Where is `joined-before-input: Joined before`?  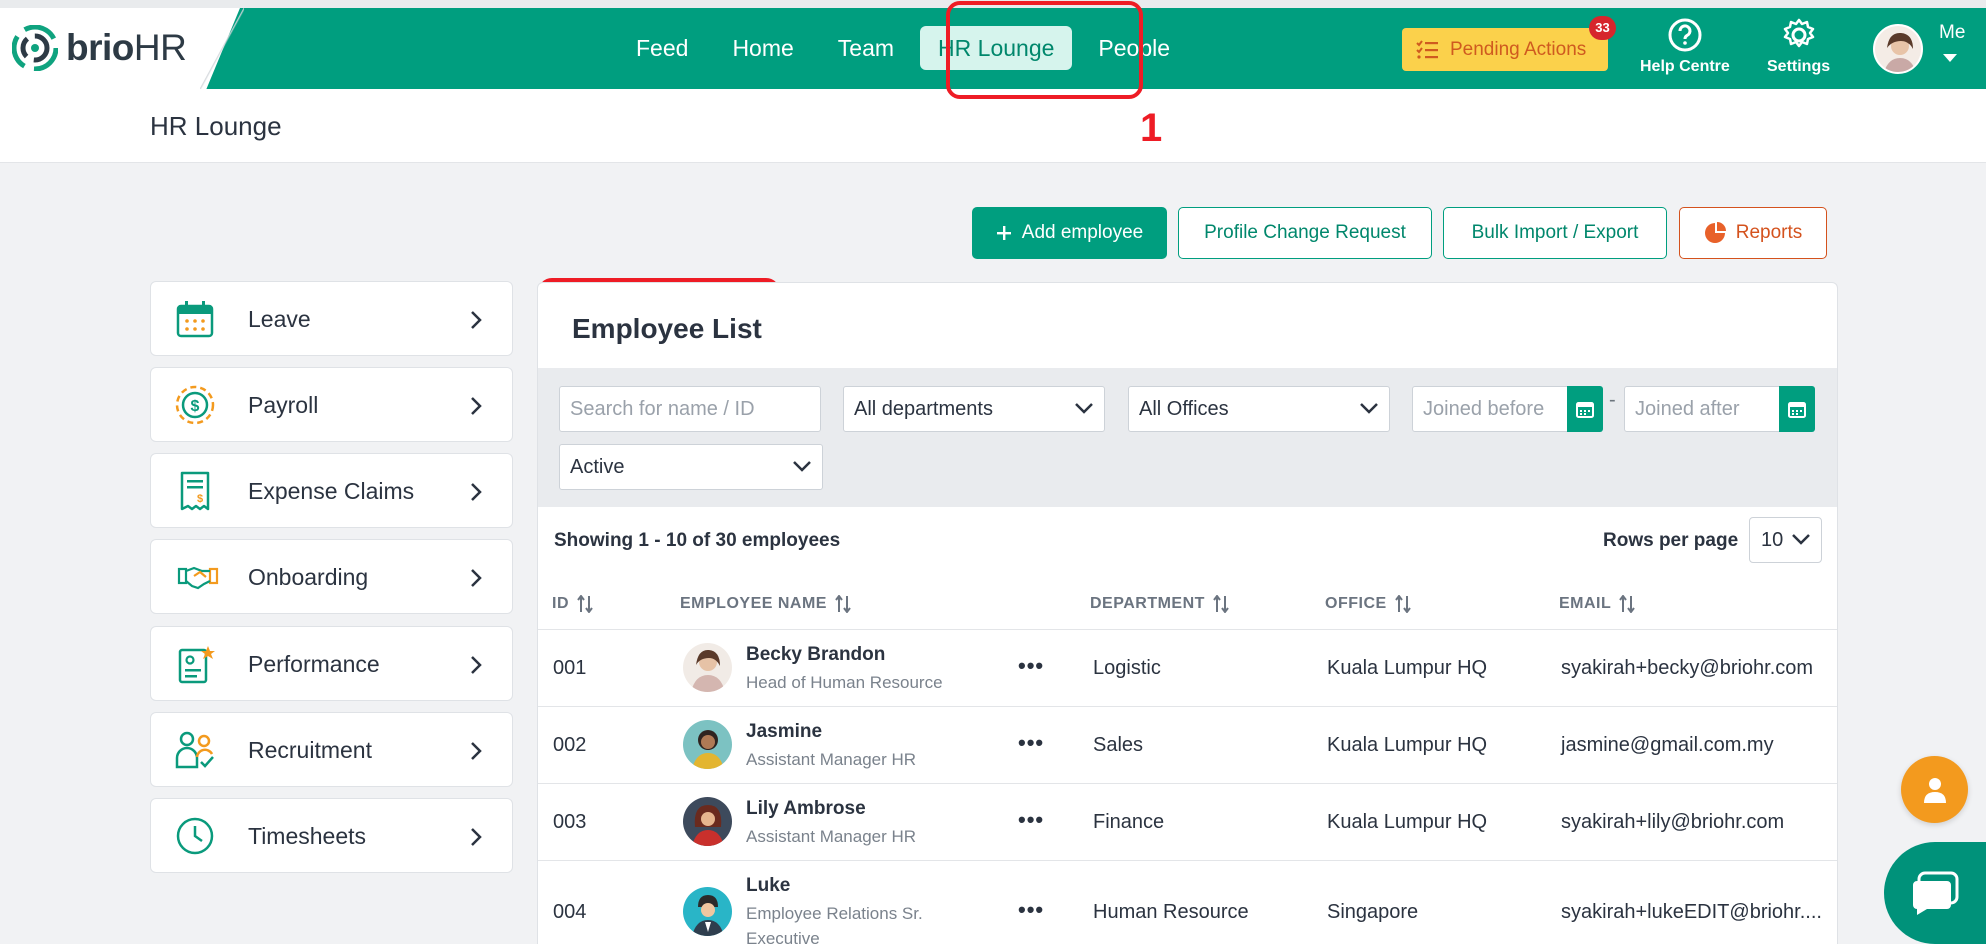 joined-before-input: Joined before is located at coordinates (1490, 409).